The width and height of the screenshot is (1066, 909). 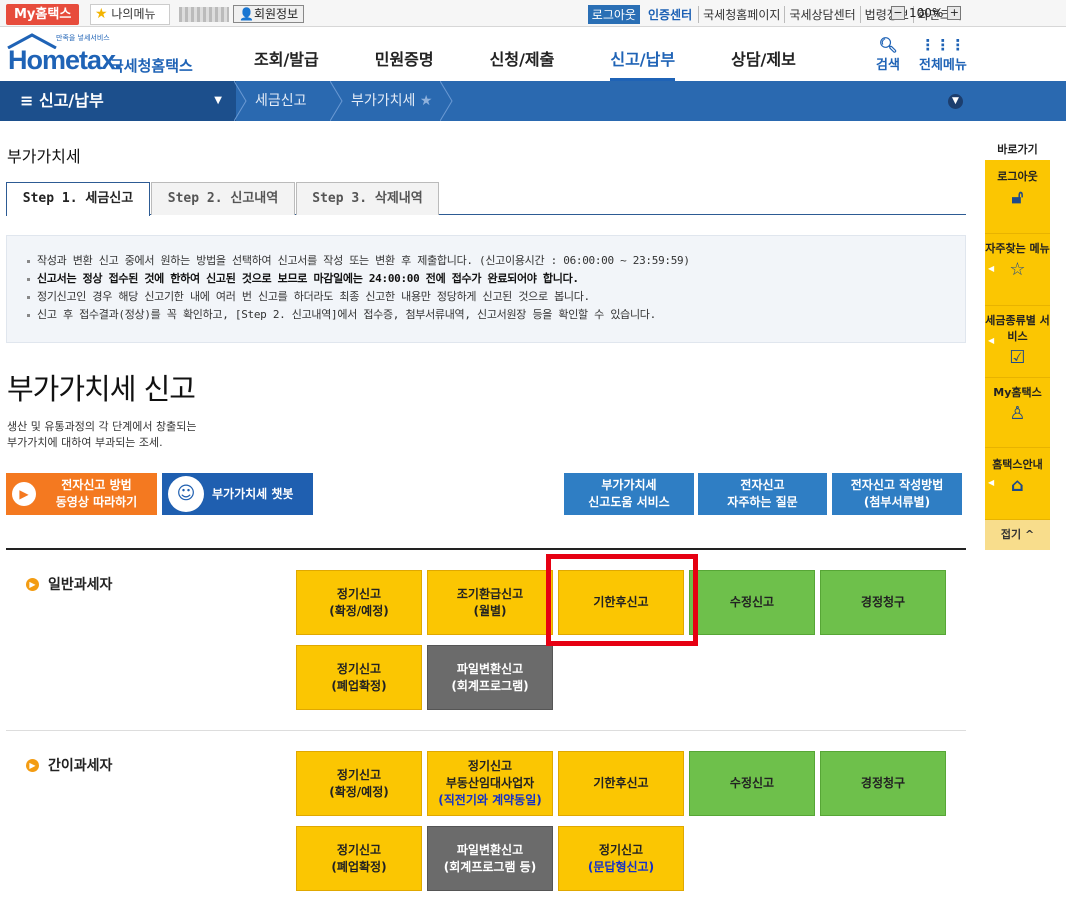 I want to click on favorite-star-icon: ★, so click(x=426, y=101).